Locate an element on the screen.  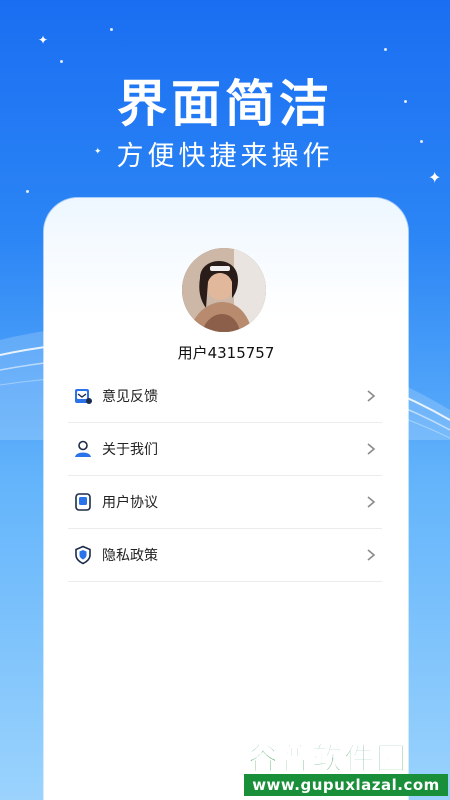
menu-item-about: 关于我们 is located at coordinates (225, 449).